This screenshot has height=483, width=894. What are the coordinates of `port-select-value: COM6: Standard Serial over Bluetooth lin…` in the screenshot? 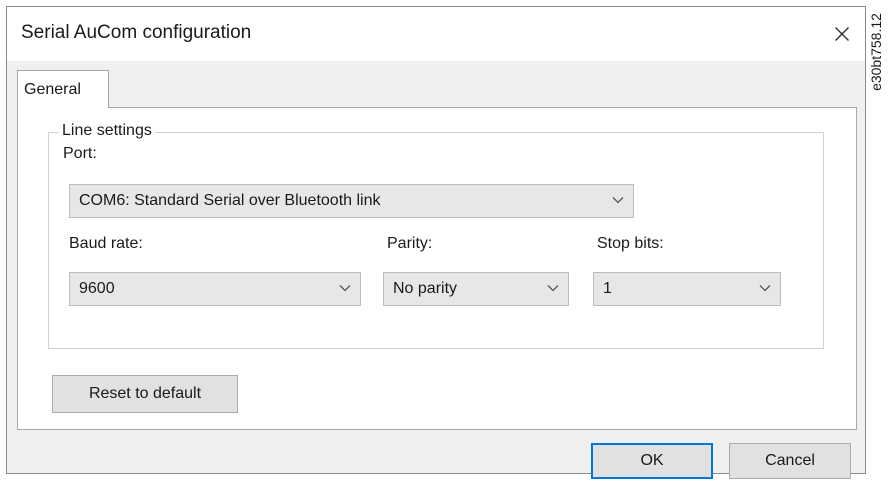 It's located at (230, 200).